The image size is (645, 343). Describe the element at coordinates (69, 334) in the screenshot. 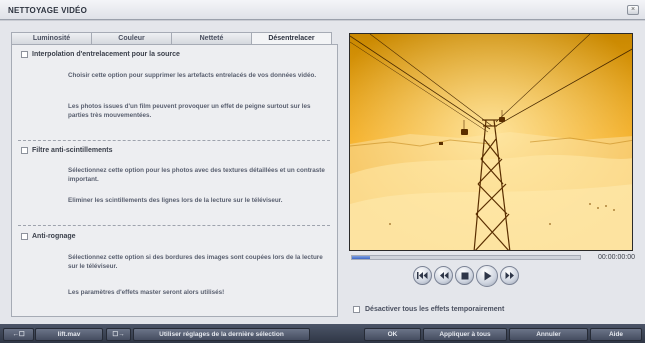

I see `file-name-display: lift.mav` at that location.